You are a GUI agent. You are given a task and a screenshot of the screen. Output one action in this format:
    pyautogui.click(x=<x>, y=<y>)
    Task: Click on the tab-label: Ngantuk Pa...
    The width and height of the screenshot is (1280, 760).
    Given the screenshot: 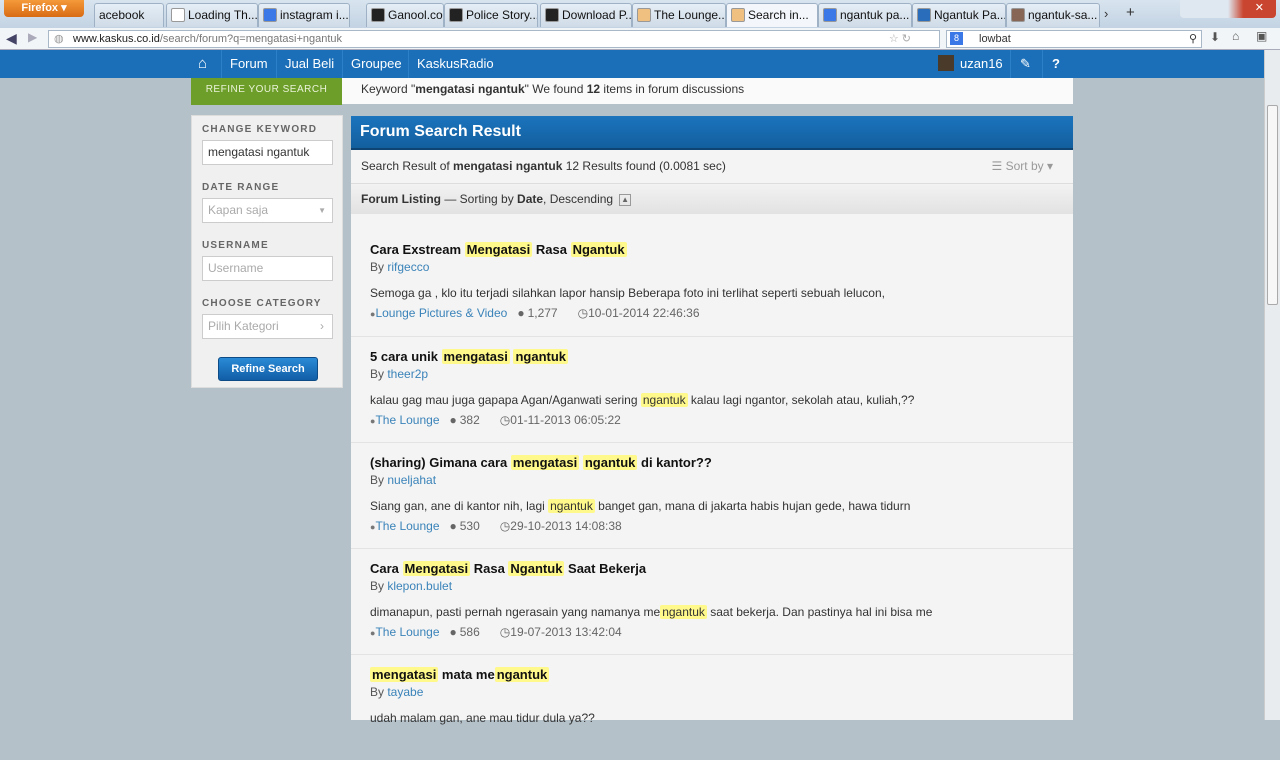 What is the action you would take?
    pyautogui.click(x=970, y=15)
    